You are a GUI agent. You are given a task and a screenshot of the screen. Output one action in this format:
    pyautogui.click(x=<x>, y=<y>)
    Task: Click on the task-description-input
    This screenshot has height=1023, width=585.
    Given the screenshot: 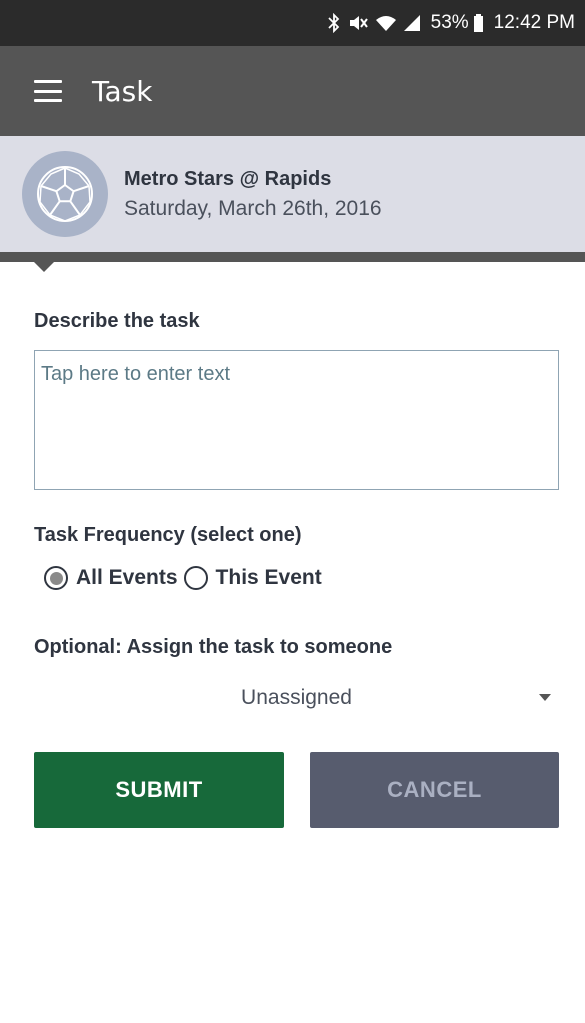 What is the action you would take?
    pyautogui.click(x=296, y=420)
    